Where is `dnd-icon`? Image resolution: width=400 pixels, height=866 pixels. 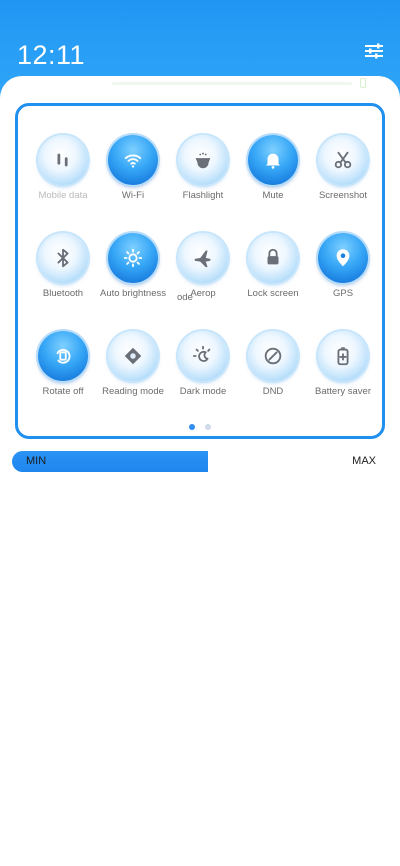
dnd-icon is located at coordinates (273, 356).